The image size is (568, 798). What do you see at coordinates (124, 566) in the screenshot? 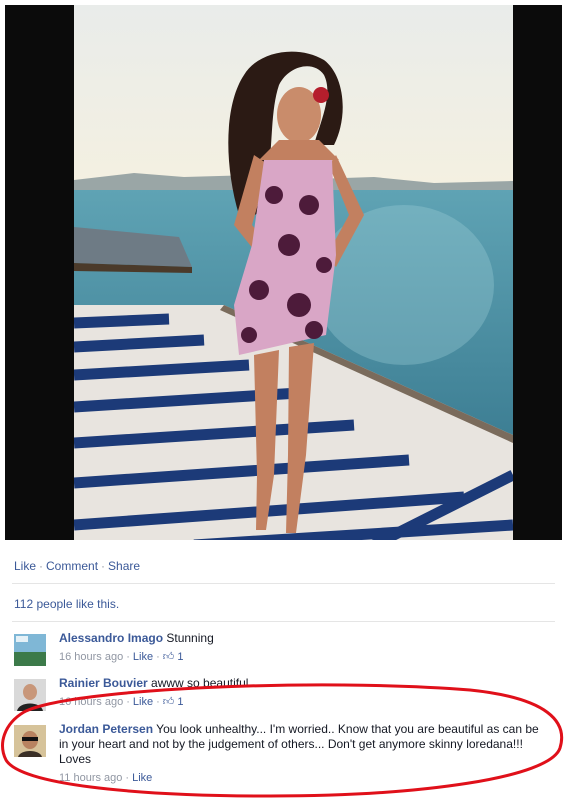
I see `share-link: Share` at bounding box center [124, 566].